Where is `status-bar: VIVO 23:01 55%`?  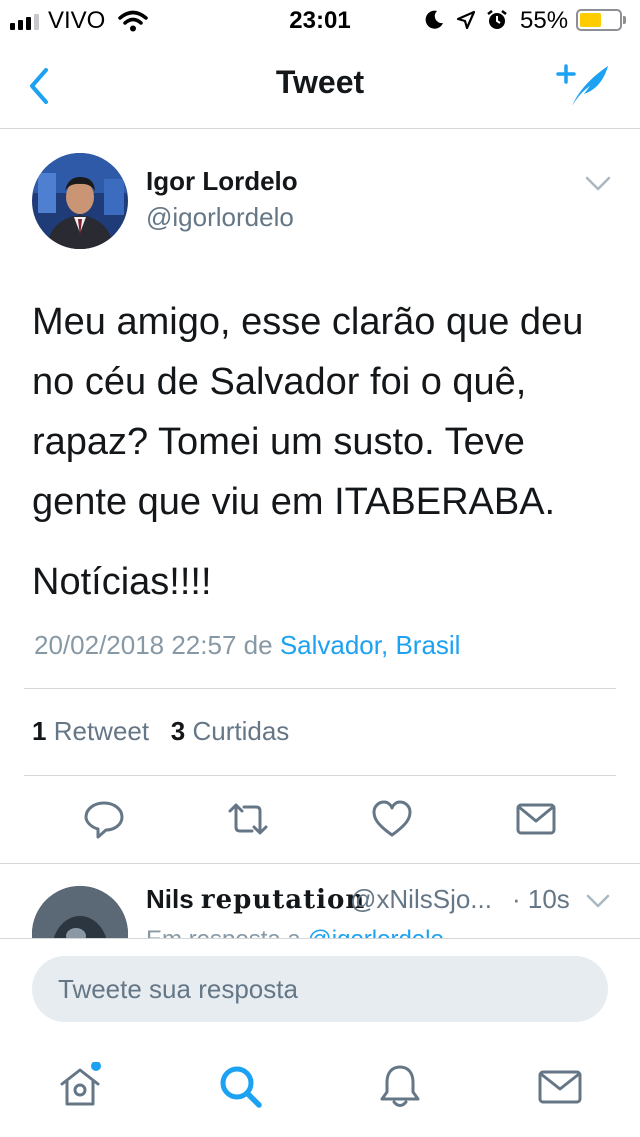
status-bar: VIVO 23:01 55% is located at coordinates (320, 20).